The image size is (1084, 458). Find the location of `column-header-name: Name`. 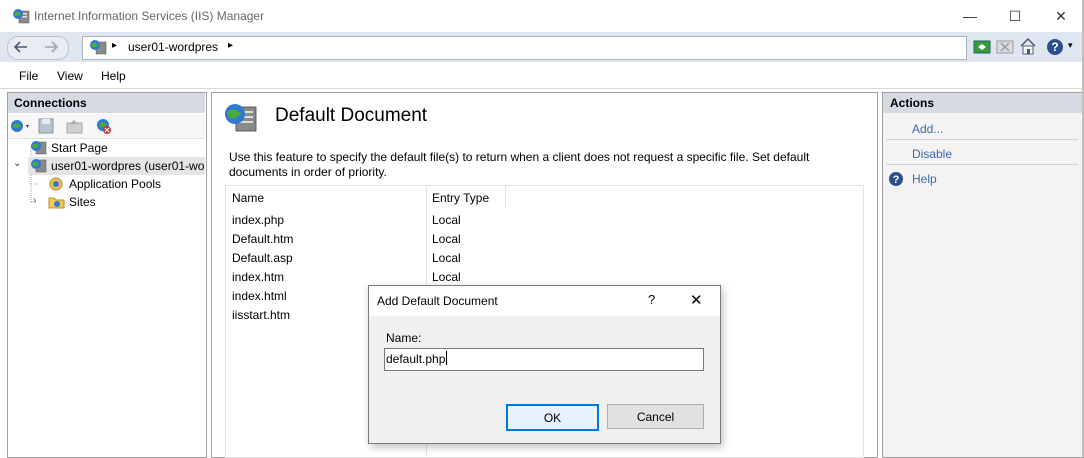

column-header-name: Name is located at coordinates (248, 198).